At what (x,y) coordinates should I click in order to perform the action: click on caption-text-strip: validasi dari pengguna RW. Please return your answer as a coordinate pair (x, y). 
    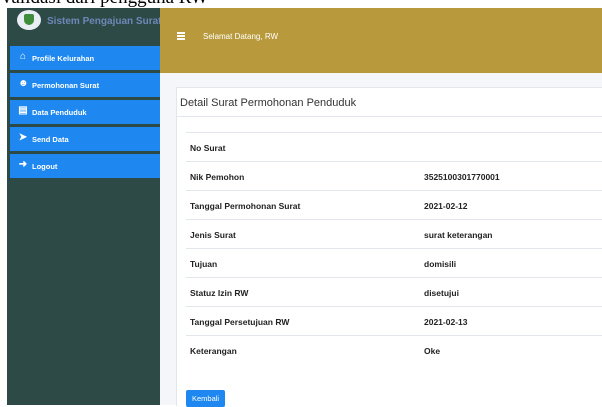
    Looking at the image, I should click on (301, 4).